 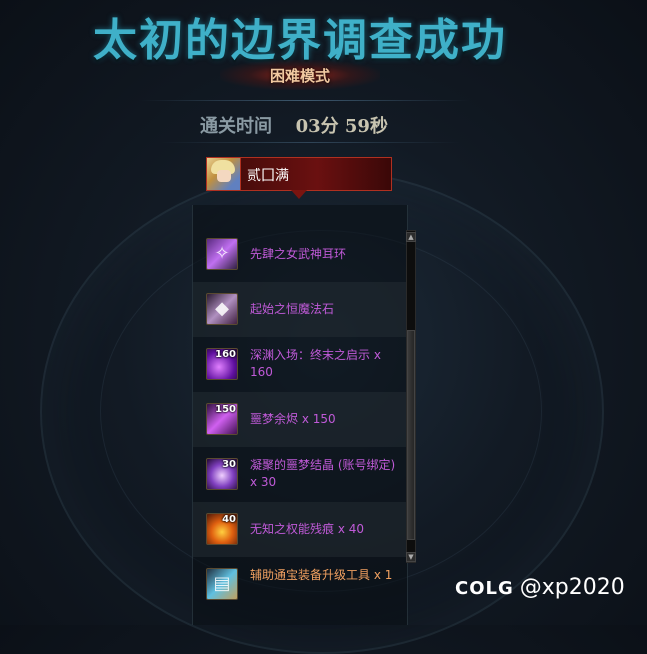 What do you see at coordinates (222, 529) in the screenshot?
I see `power-trace-icon: 40` at bounding box center [222, 529].